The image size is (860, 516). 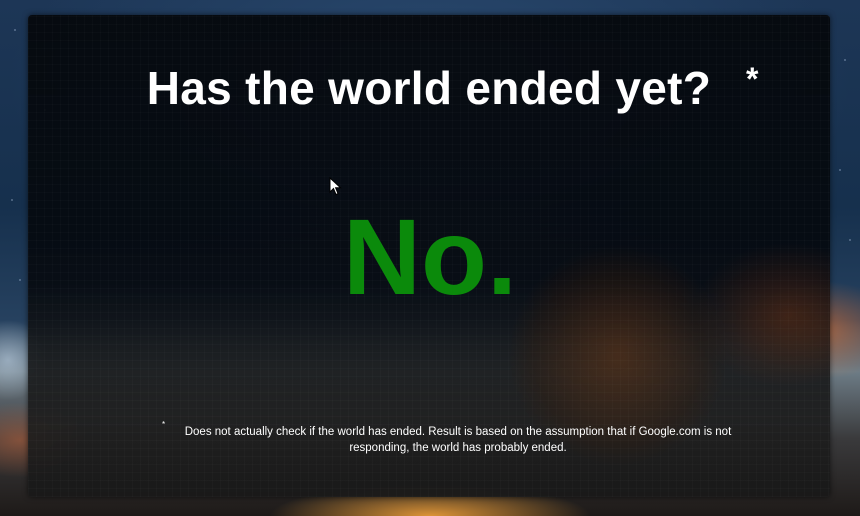 What do you see at coordinates (335, 186) in the screenshot?
I see `mouse-pointer-icon` at bounding box center [335, 186].